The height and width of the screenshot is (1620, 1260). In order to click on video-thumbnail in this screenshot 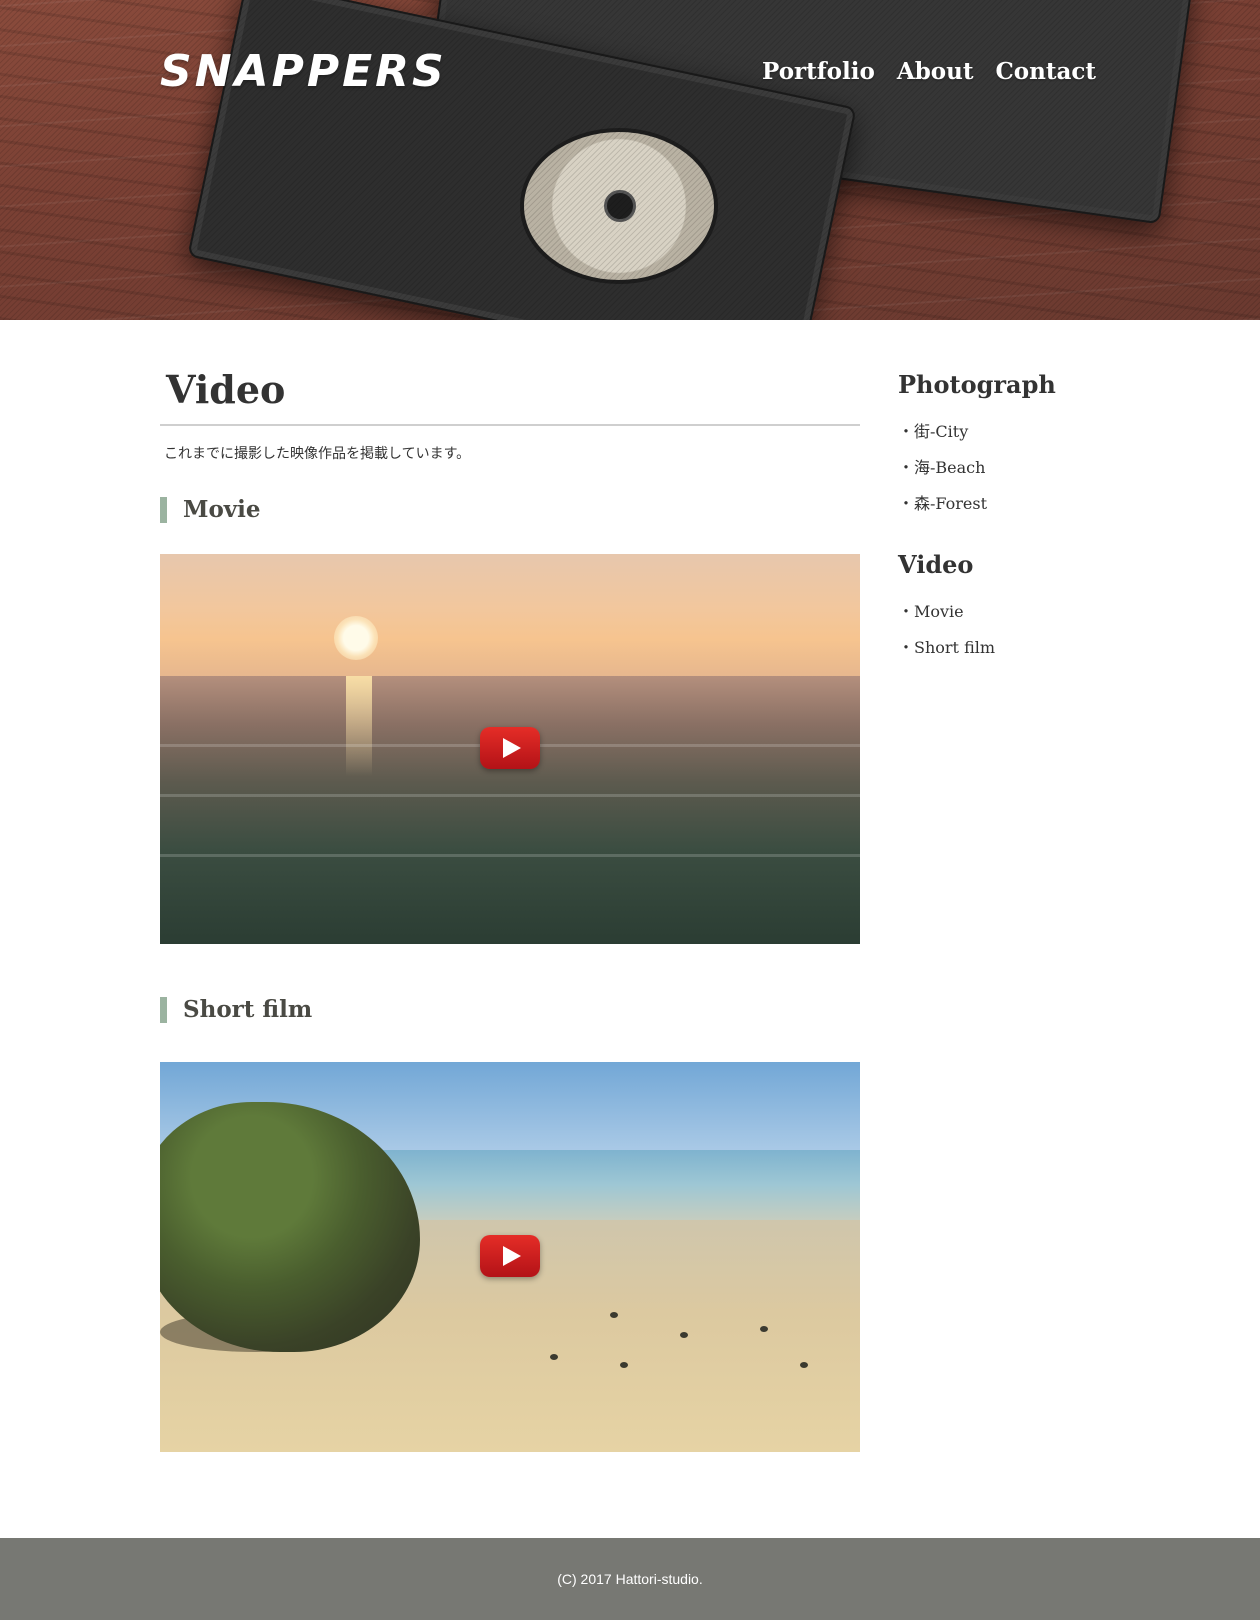, I will do `click(510, 615)`.